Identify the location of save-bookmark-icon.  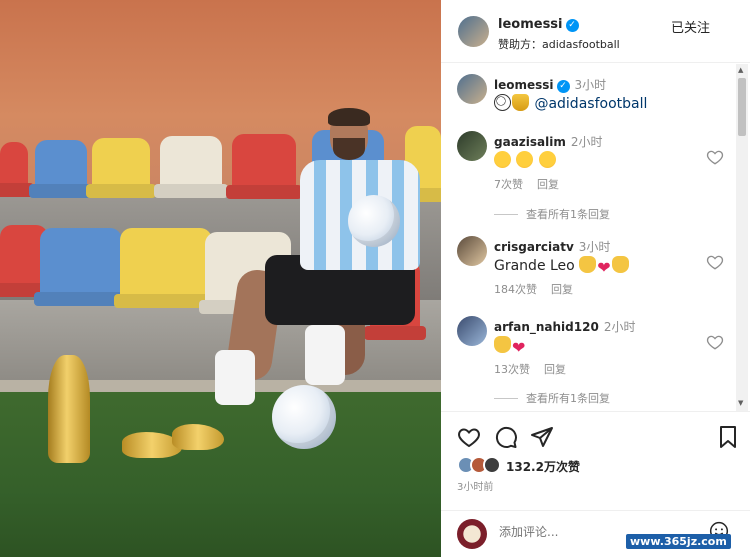
(728, 437).